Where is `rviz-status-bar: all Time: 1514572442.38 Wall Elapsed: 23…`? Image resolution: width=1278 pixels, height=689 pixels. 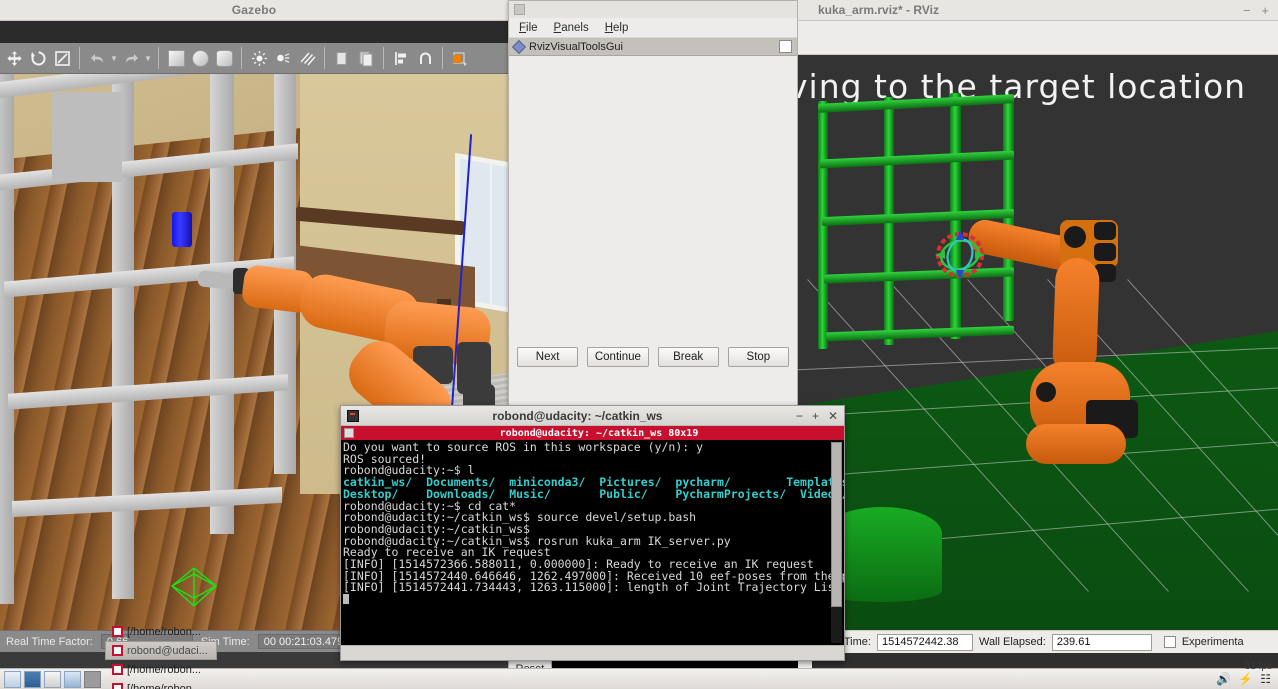 rviz-status-bar: all Time: 1514572442.38 Wall Elapsed: 23… is located at coordinates (1038, 641).